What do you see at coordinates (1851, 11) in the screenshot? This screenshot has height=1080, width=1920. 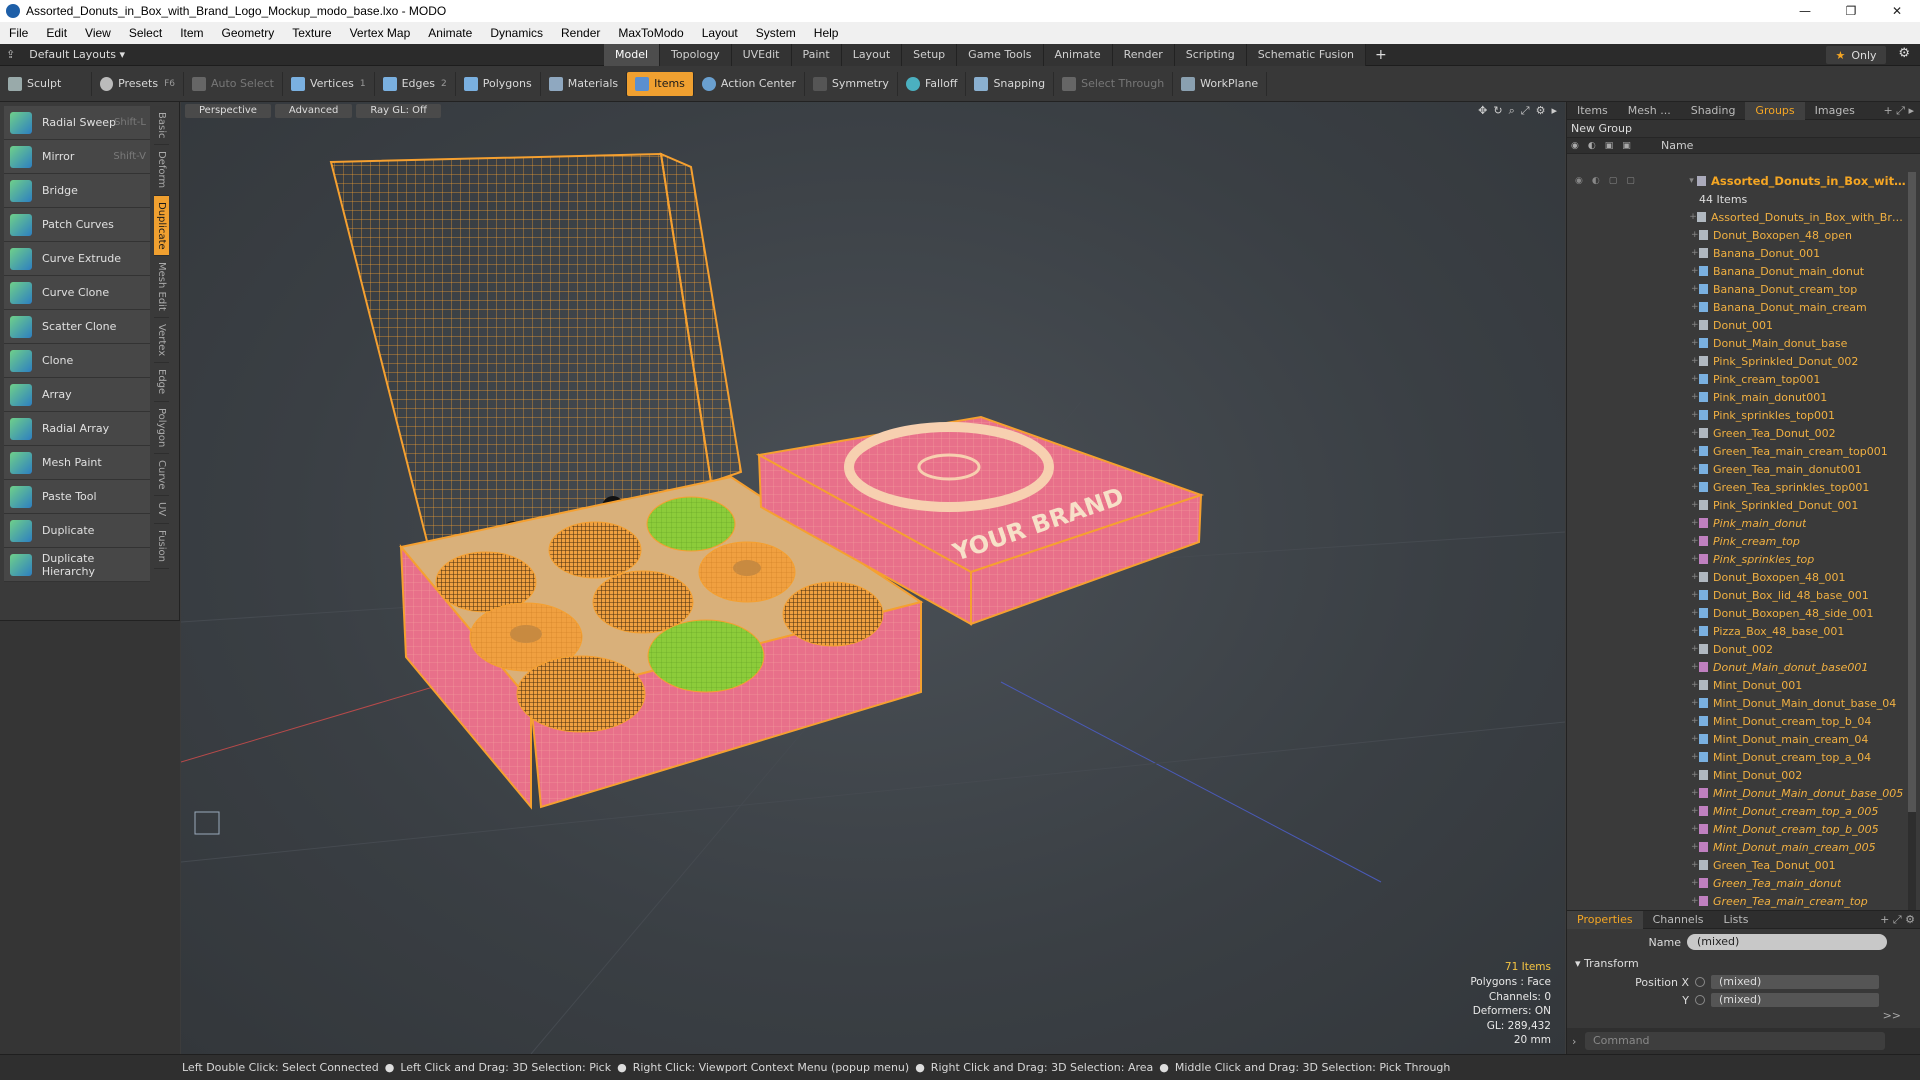 I see `maximize-button: ❐` at bounding box center [1851, 11].